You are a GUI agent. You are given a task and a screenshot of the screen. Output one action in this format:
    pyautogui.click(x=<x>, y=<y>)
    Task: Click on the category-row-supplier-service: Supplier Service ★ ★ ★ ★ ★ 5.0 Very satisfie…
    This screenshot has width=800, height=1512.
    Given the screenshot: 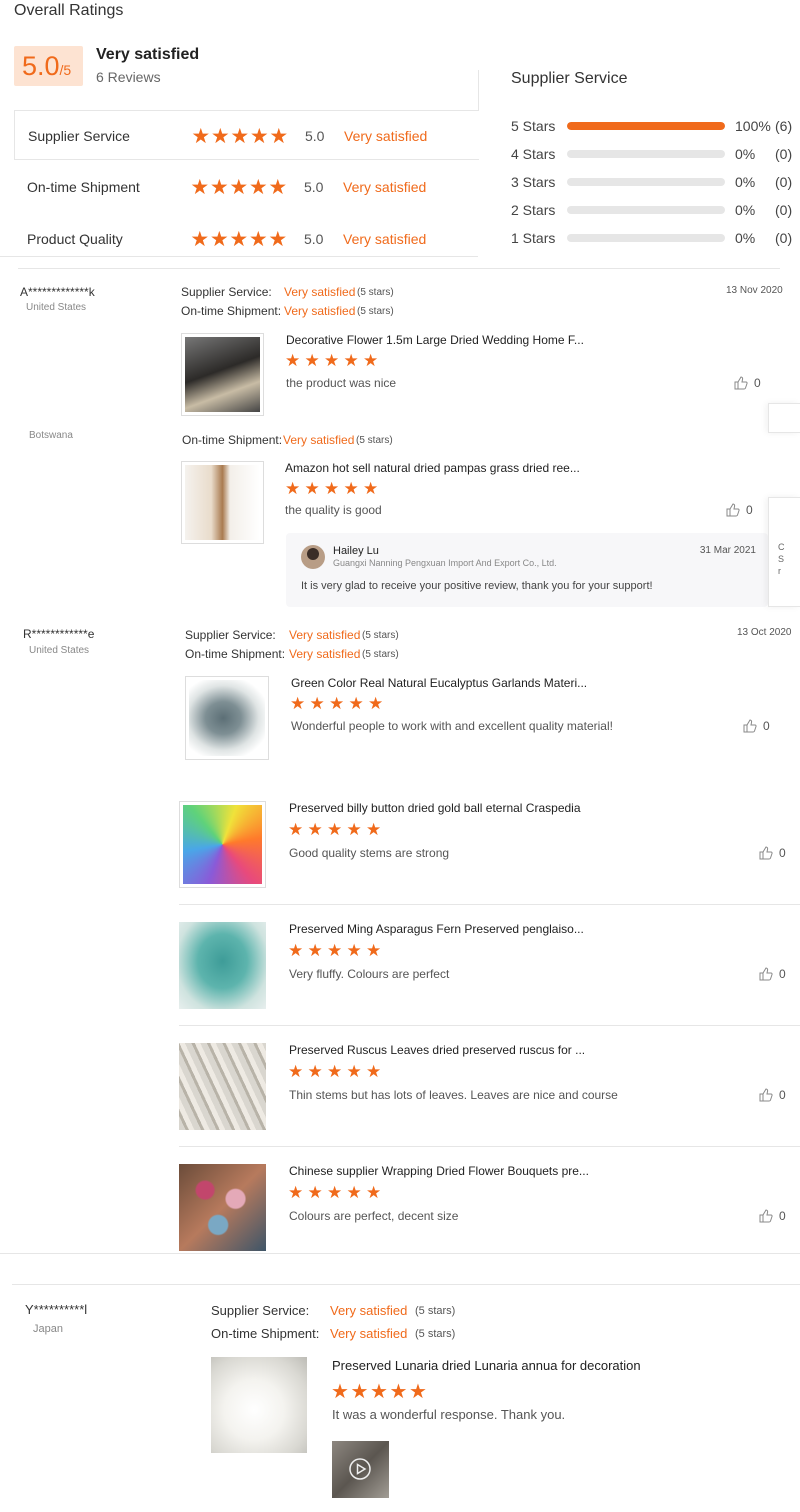 What is the action you would take?
    pyautogui.click(x=246, y=135)
    